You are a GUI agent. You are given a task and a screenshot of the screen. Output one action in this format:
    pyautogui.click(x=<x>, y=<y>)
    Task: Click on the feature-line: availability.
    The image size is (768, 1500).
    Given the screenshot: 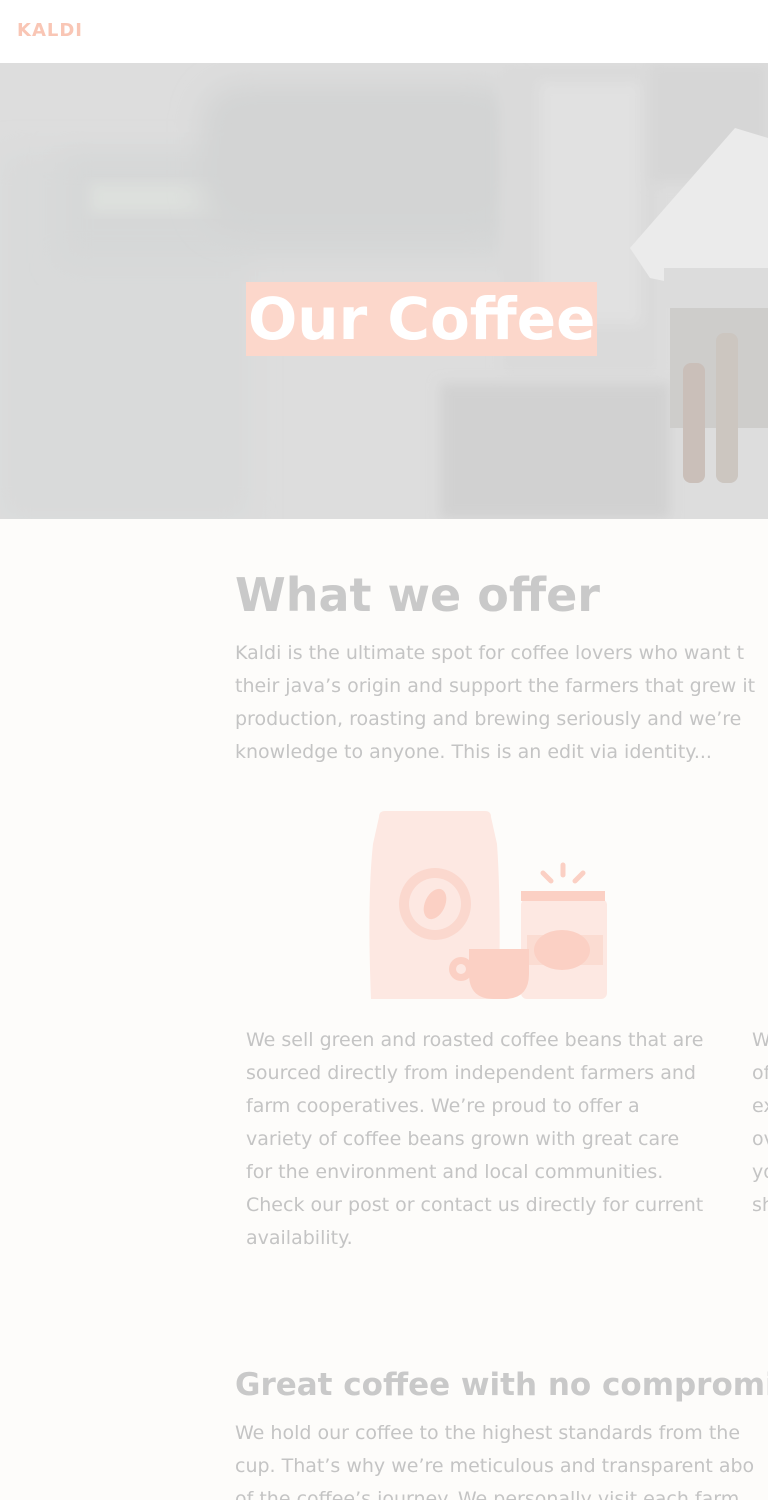 What is the action you would take?
    pyautogui.click(x=299, y=1238)
    